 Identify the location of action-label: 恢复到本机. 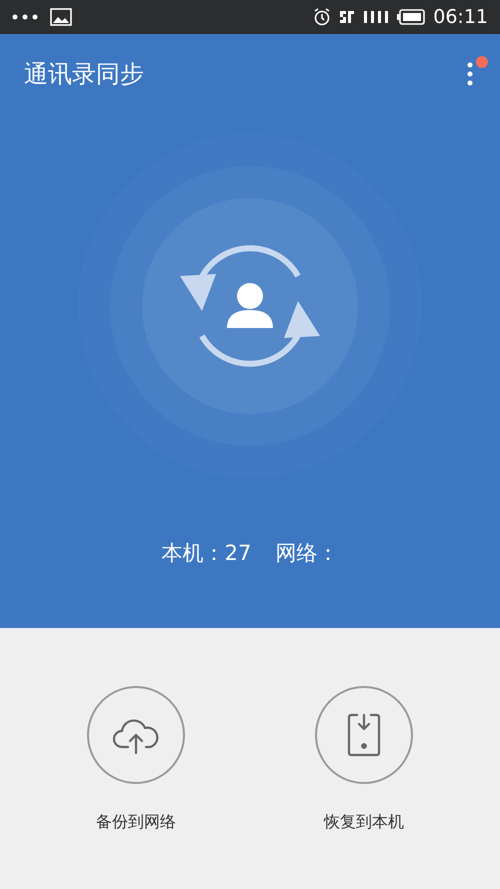
(364, 822).